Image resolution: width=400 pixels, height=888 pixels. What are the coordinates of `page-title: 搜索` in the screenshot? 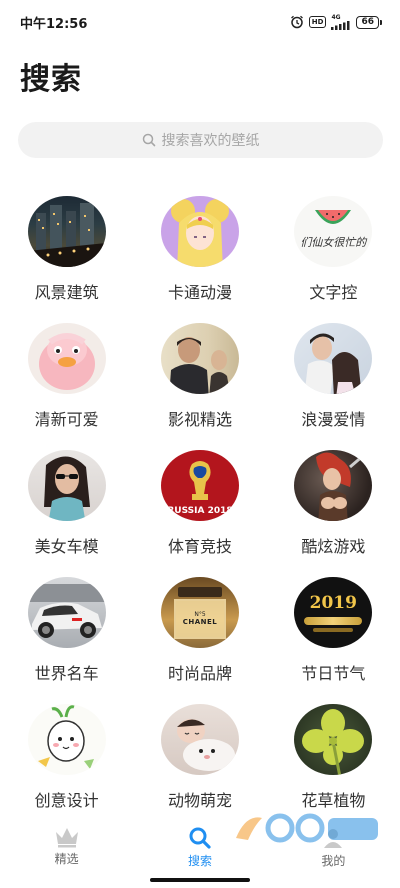 It's located at (51, 79).